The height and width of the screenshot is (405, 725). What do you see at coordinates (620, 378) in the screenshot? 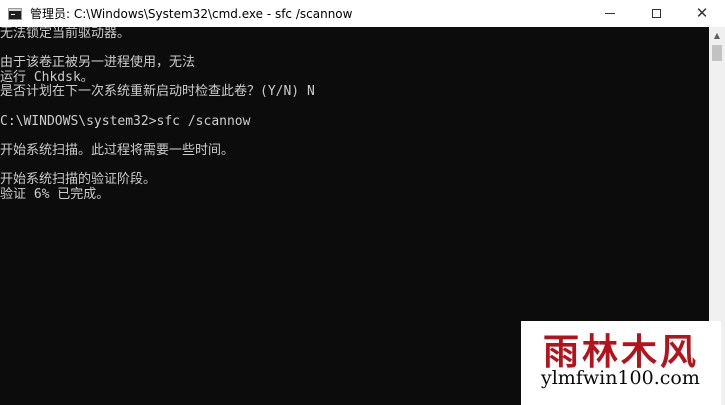
I see `watermark-url: ylmfwin100.com` at bounding box center [620, 378].